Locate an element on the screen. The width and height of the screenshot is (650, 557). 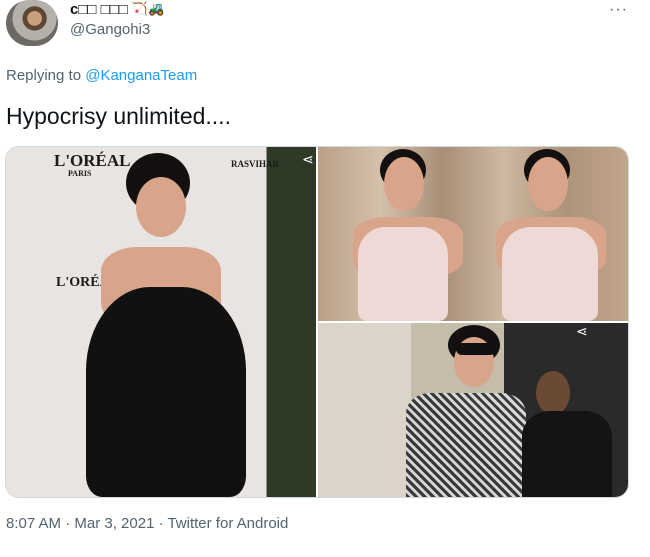
share-icon: ⋖ is located at coordinates (308, 159).